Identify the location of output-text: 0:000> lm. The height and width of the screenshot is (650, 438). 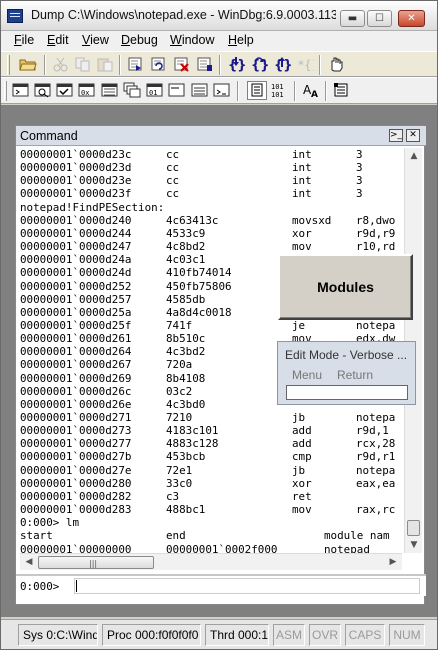
(50, 523).